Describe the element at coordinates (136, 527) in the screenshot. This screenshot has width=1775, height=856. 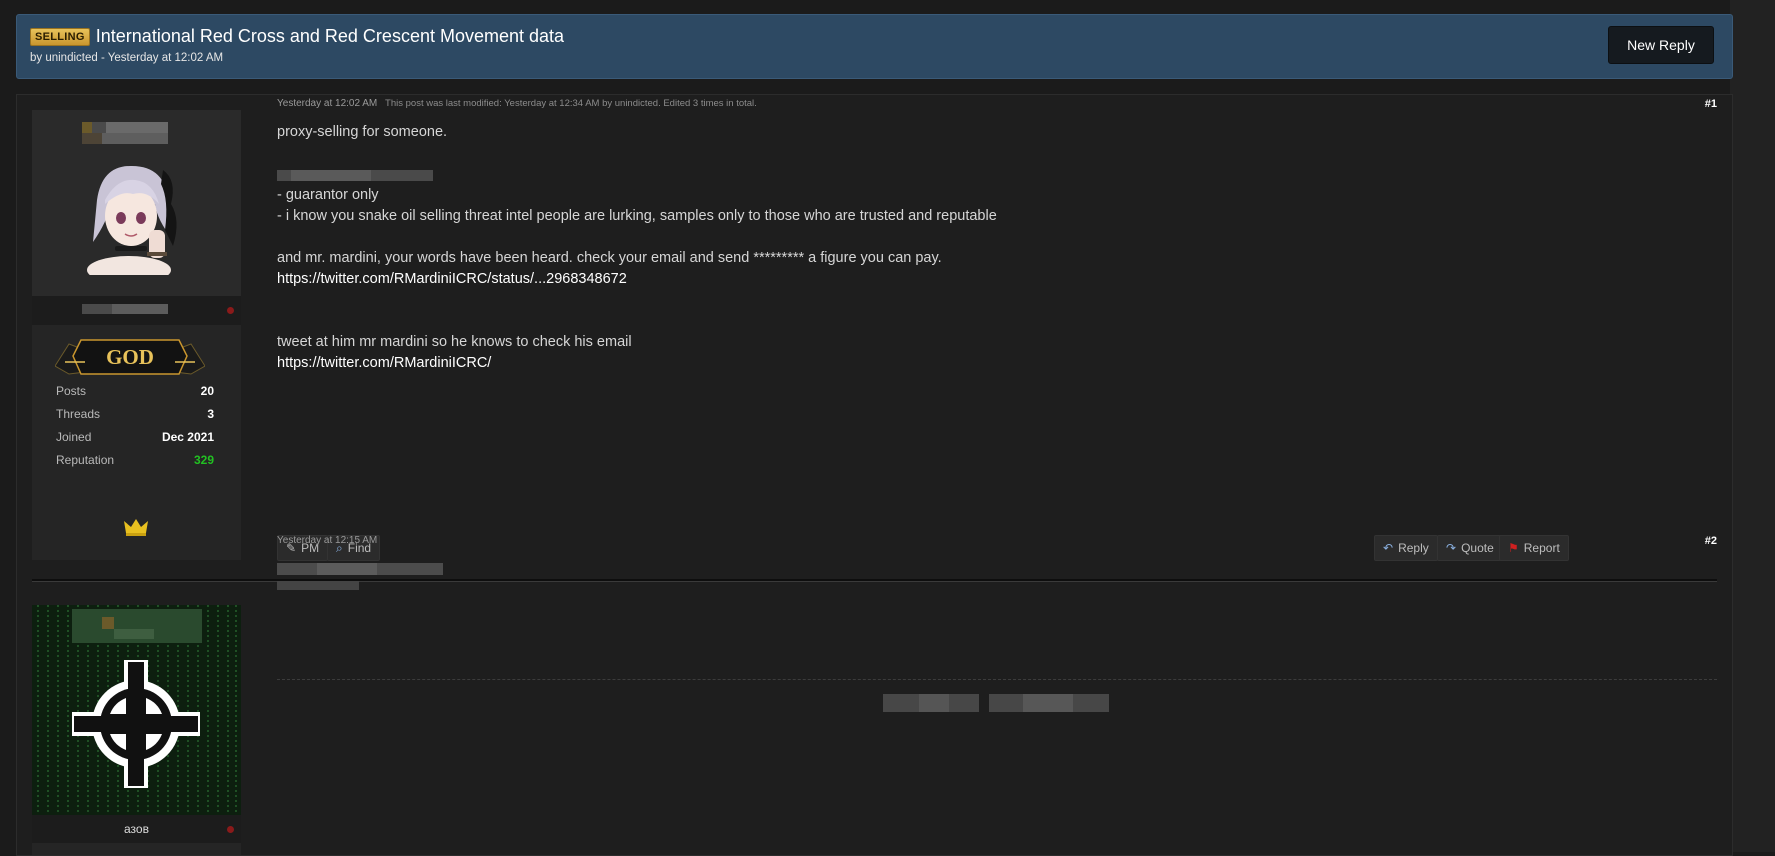
I see `crown-icon` at that location.